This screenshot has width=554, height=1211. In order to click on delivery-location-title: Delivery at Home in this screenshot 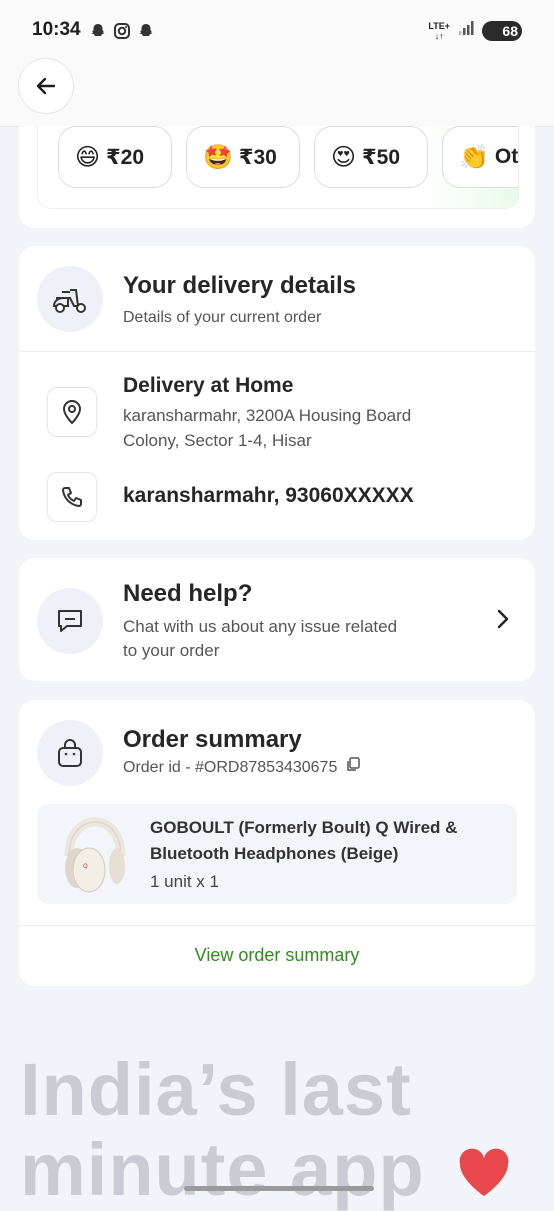, I will do `click(208, 385)`.